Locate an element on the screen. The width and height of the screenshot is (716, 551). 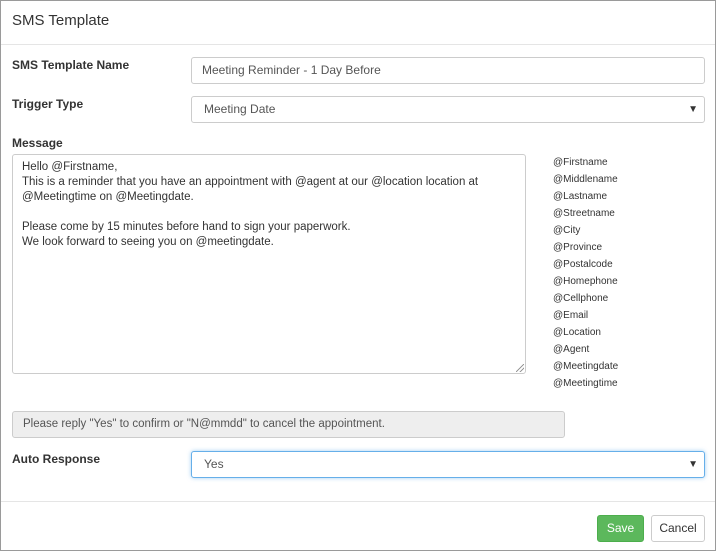
placeholder-item: @Email is located at coordinates (571, 315).